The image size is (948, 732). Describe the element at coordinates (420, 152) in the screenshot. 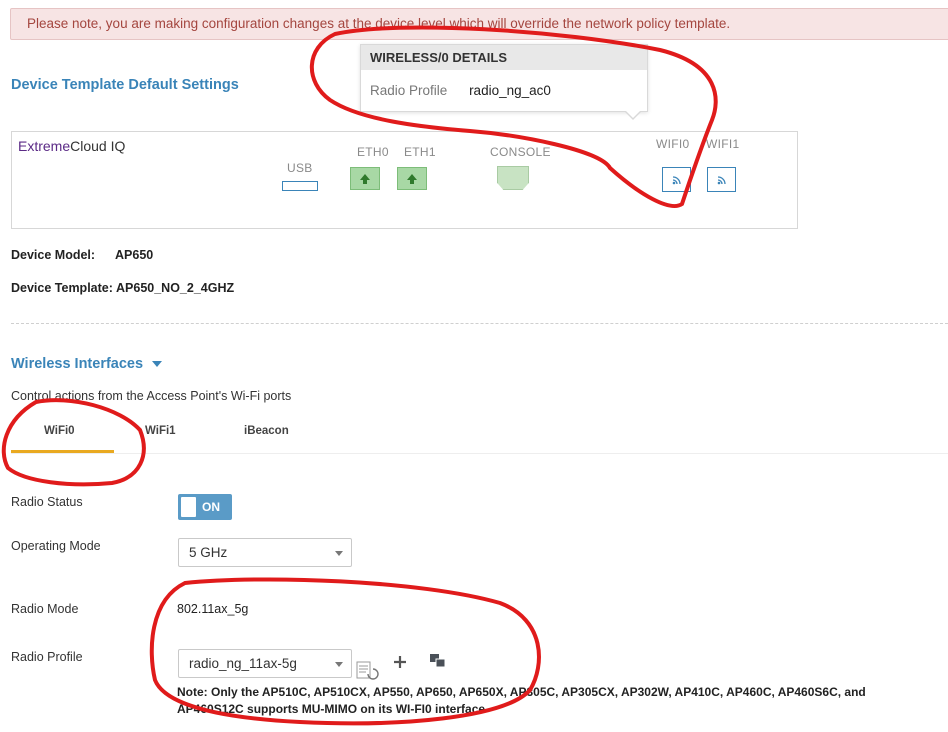

I see `eth1-label: ETH1` at that location.